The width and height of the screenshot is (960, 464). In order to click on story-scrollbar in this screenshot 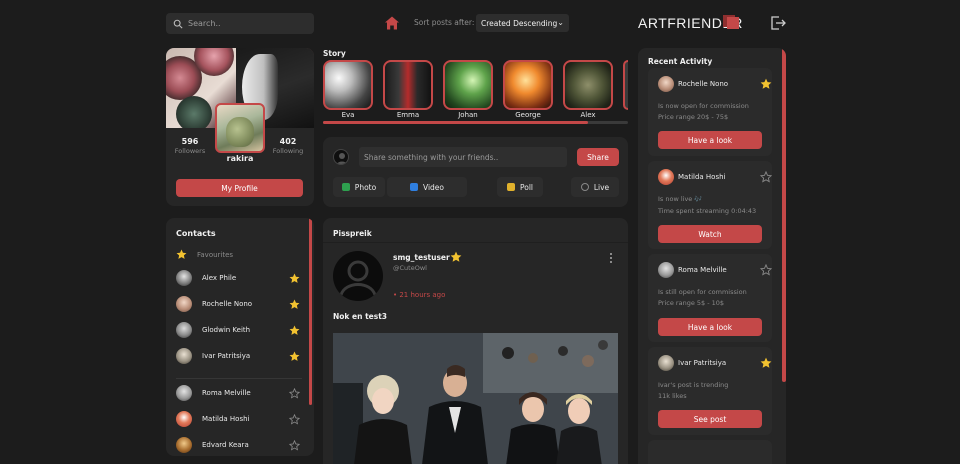, I will do `click(475, 122)`.